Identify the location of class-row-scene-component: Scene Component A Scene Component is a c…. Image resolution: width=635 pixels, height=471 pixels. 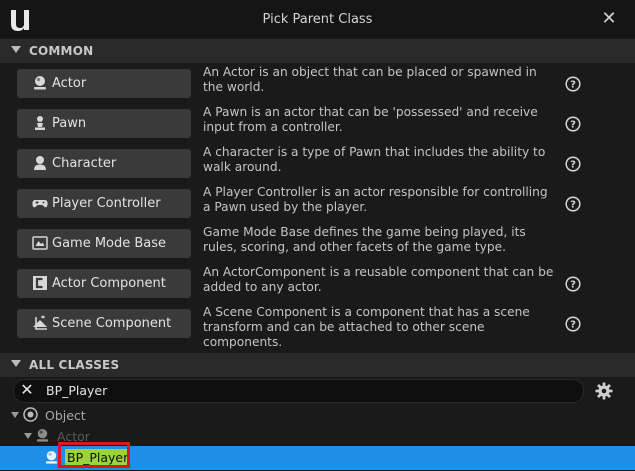
(317, 326).